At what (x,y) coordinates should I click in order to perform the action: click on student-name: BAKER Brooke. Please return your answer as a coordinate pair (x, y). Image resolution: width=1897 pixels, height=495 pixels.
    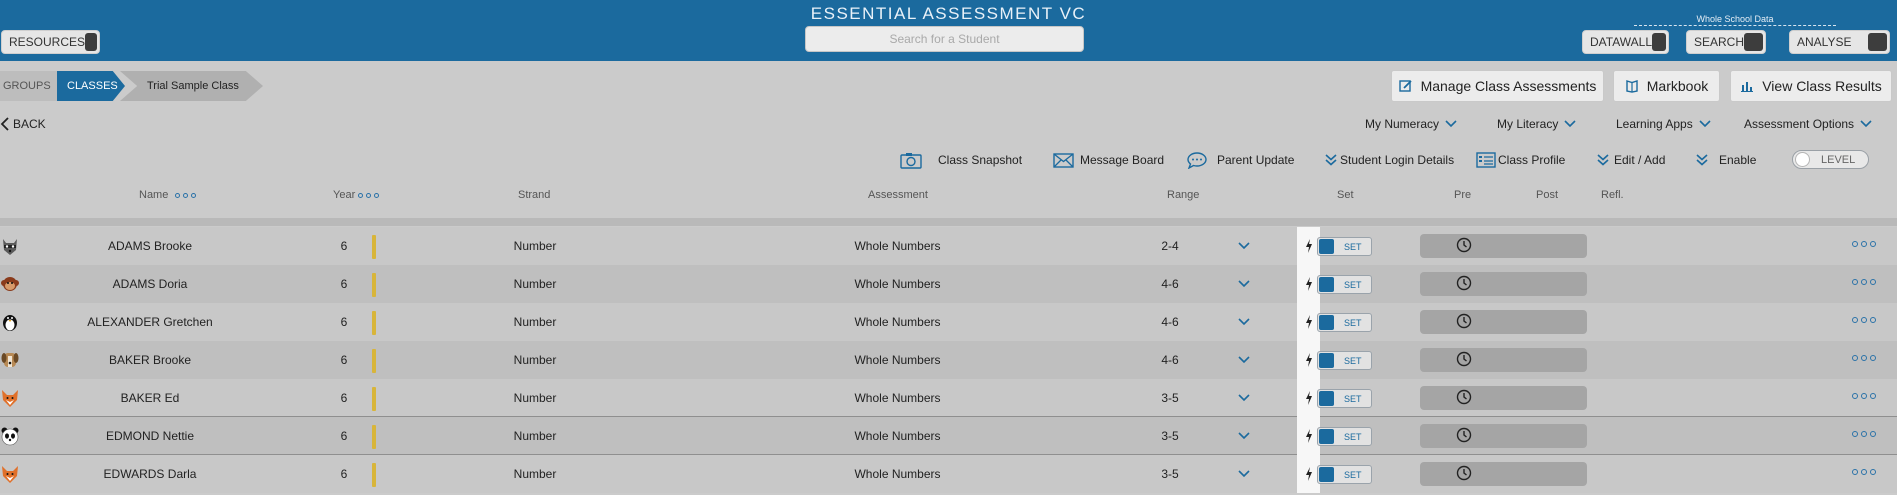
    Looking at the image, I should click on (150, 360).